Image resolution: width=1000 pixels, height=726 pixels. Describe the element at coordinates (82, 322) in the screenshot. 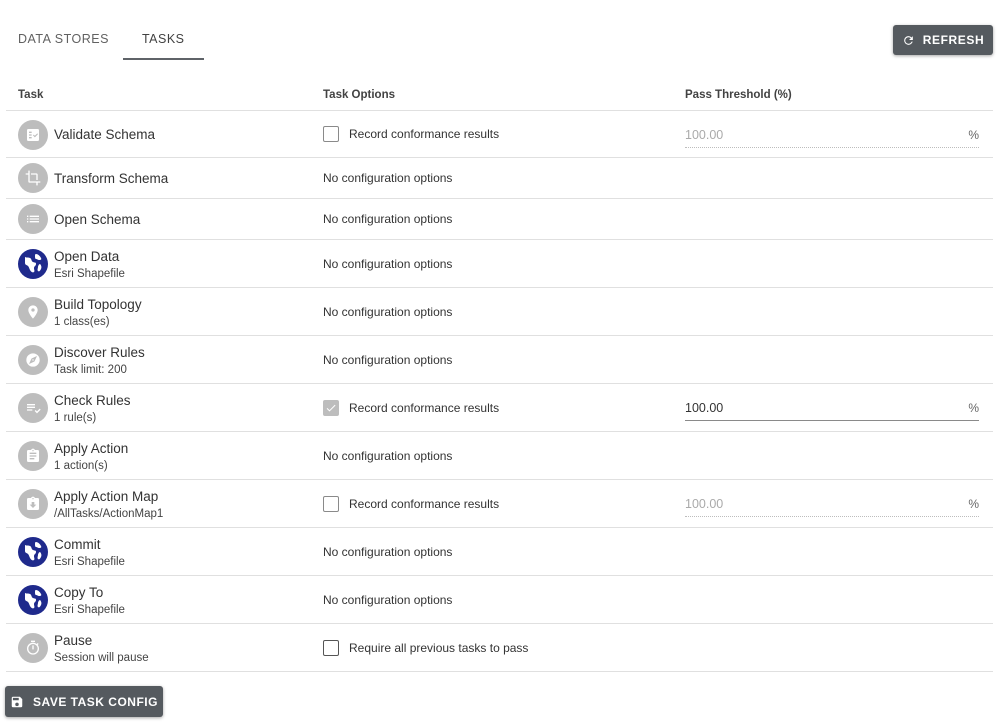

I see `task-subtitle: 1 class(es)` at that location.